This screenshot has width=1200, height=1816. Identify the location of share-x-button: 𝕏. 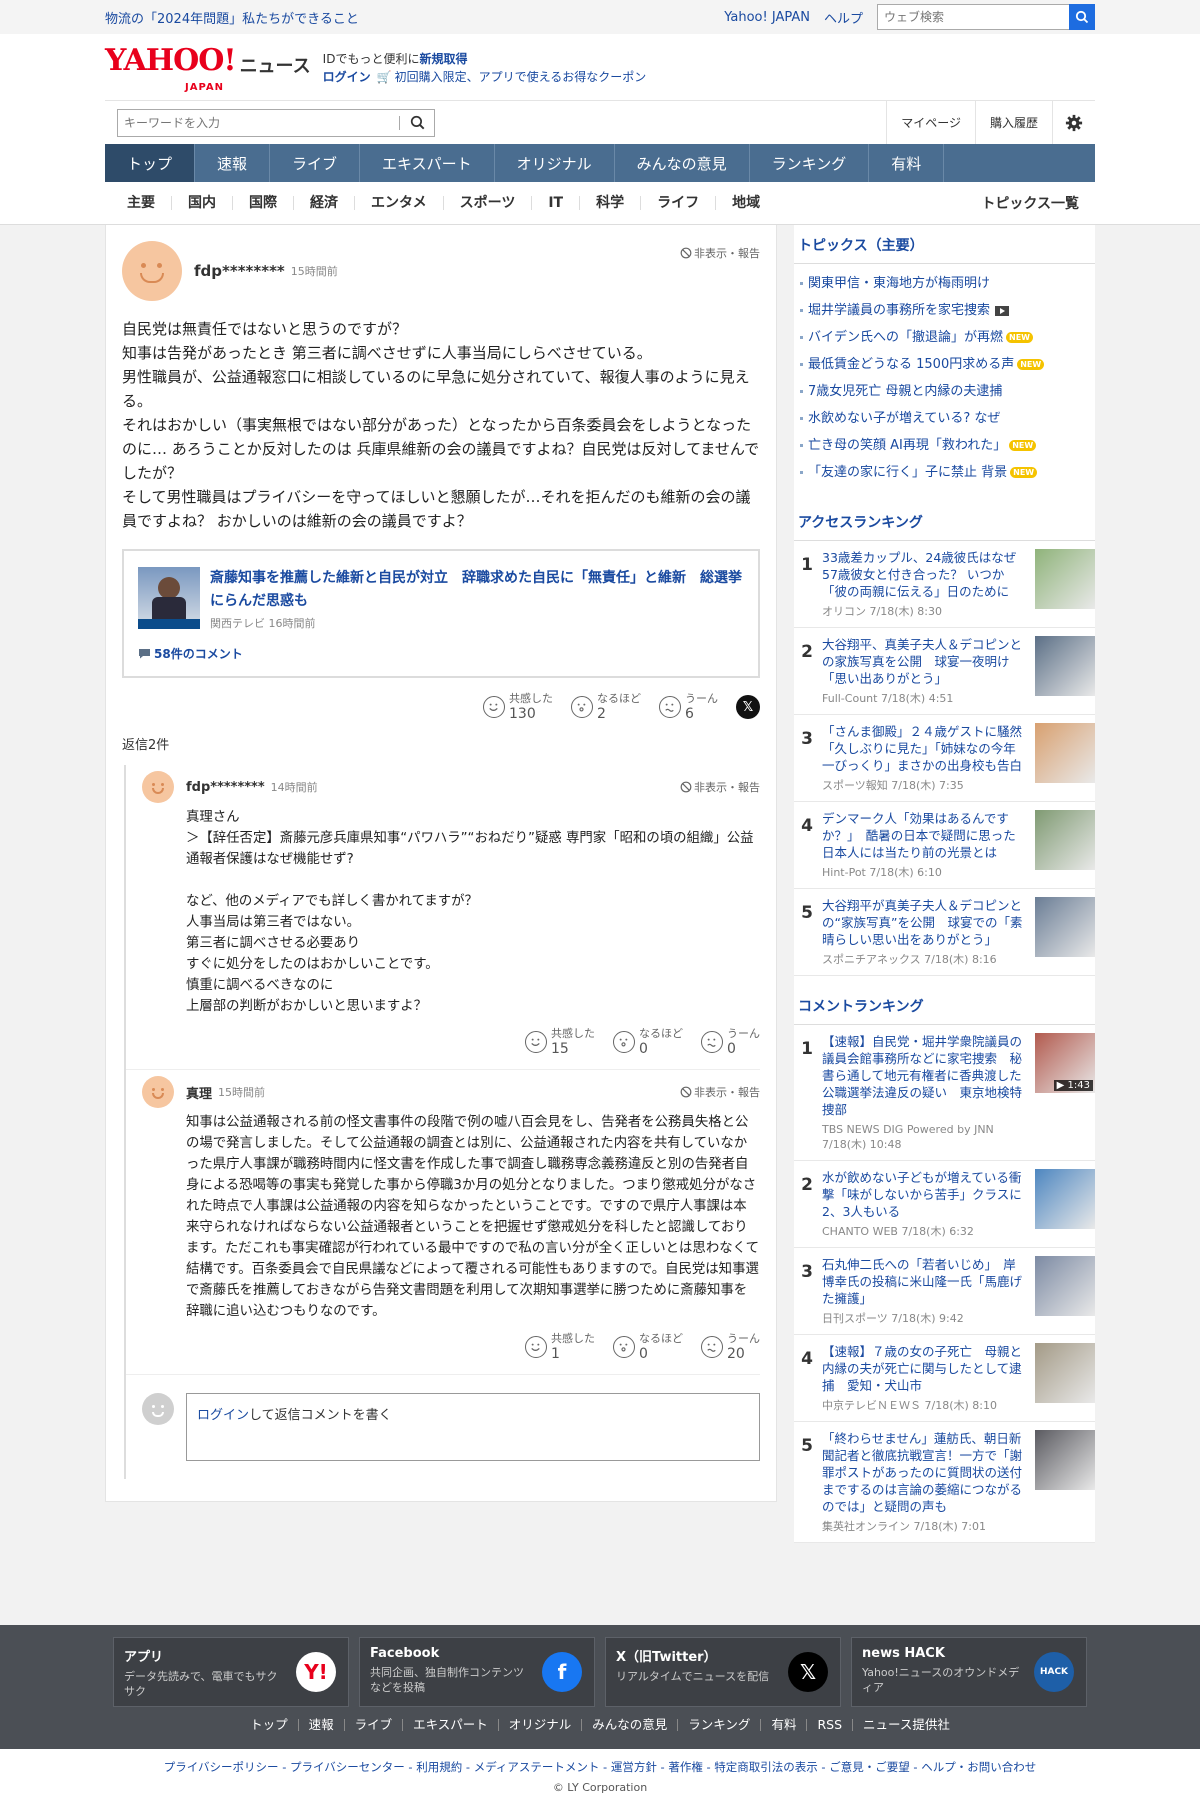
(748, 707).